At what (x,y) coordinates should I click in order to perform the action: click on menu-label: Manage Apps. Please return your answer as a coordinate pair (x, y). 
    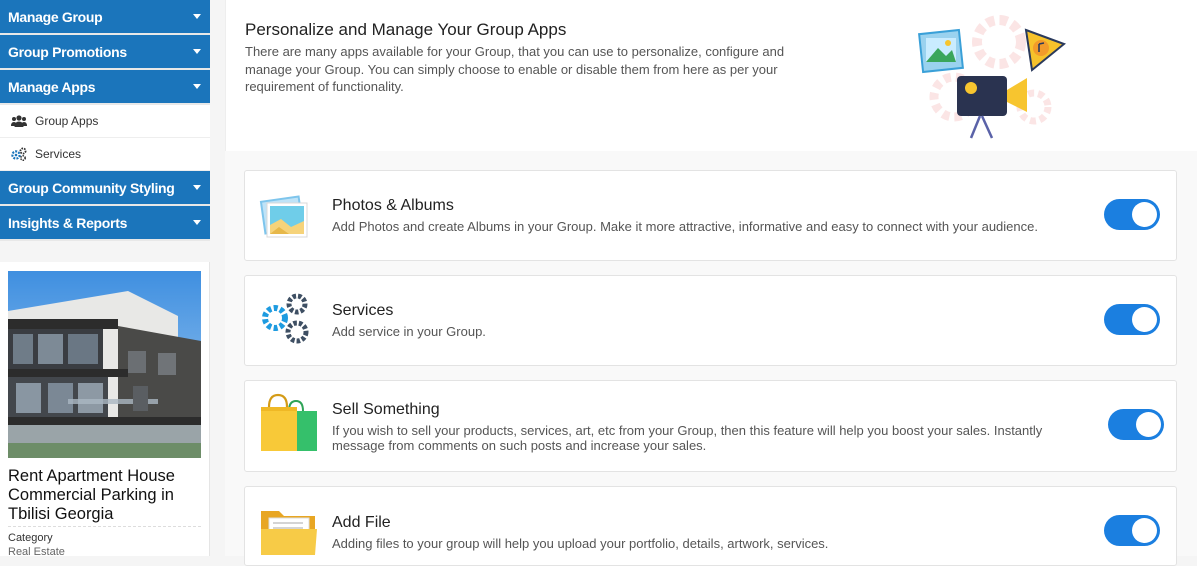
    Looking at the image, I should click on (52, 86).